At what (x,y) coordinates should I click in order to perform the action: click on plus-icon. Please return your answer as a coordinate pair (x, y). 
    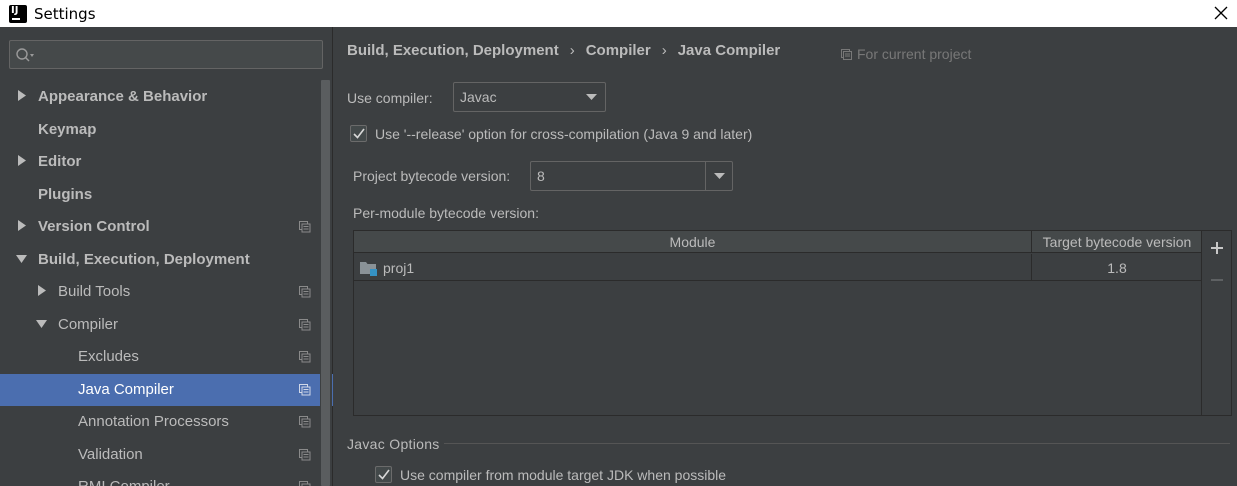
    Looking at the image, I should click on (1217, 248).